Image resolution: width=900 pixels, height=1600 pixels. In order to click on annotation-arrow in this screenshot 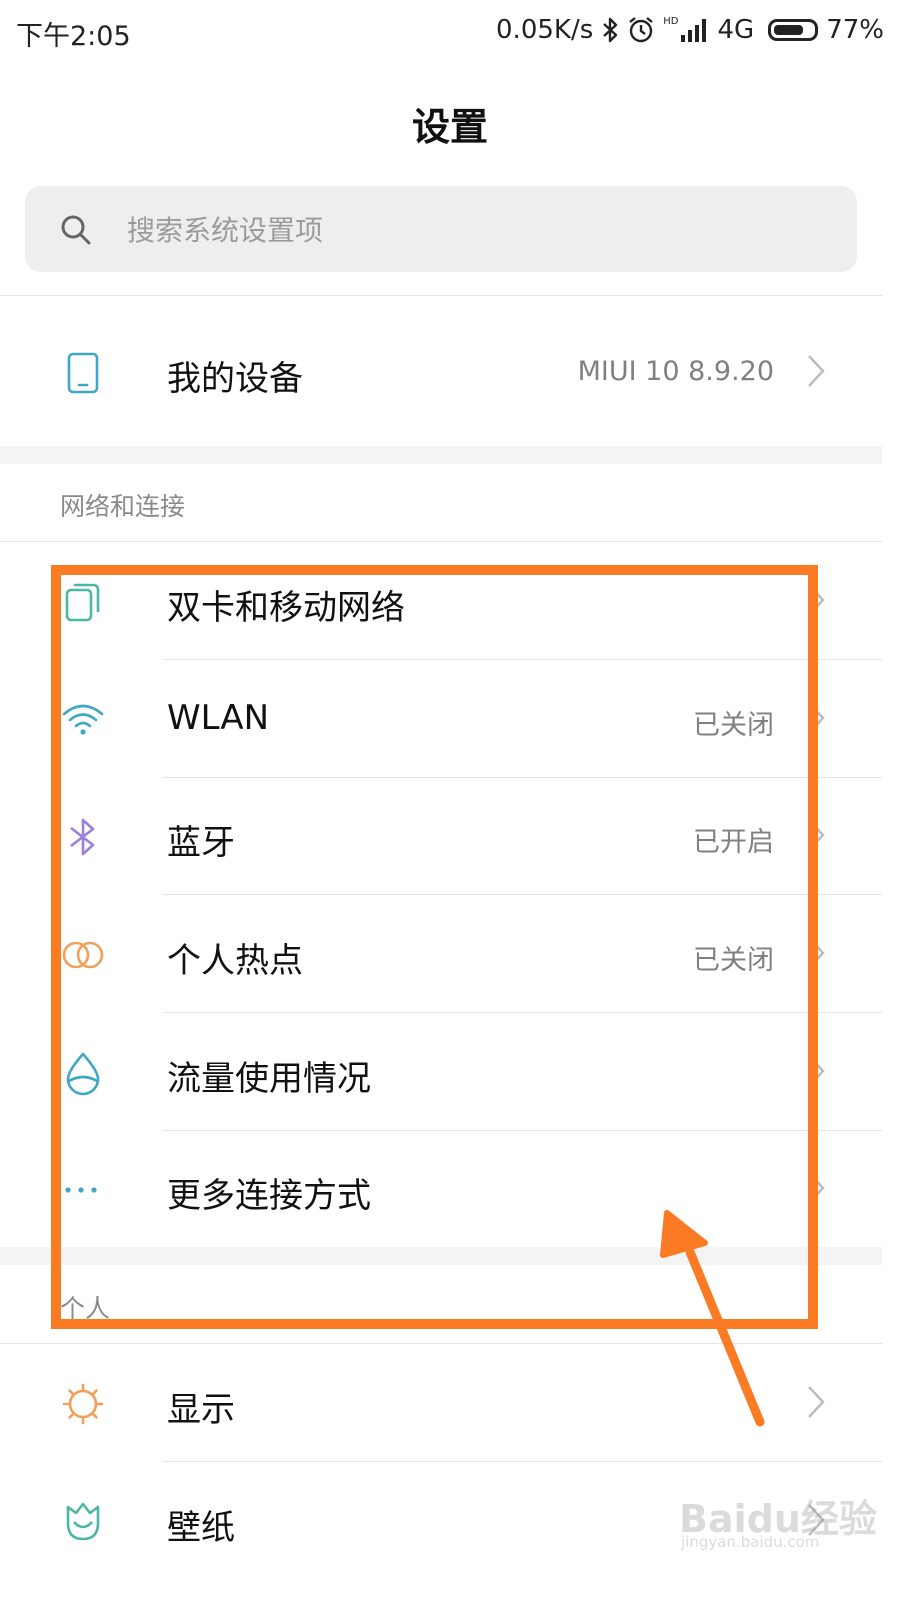, I will do `click(712, 1318)`.